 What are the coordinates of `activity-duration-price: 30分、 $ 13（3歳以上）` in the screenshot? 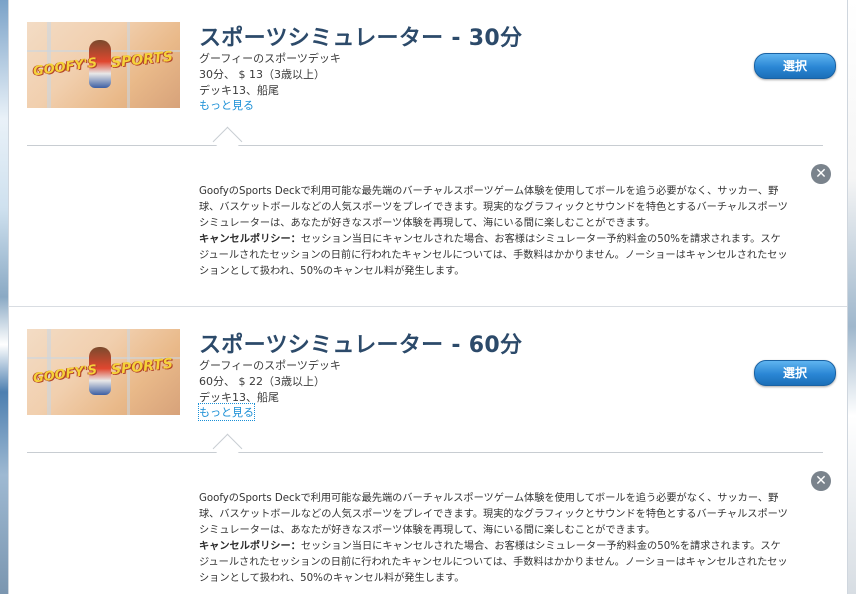 It's located at (262, 74).